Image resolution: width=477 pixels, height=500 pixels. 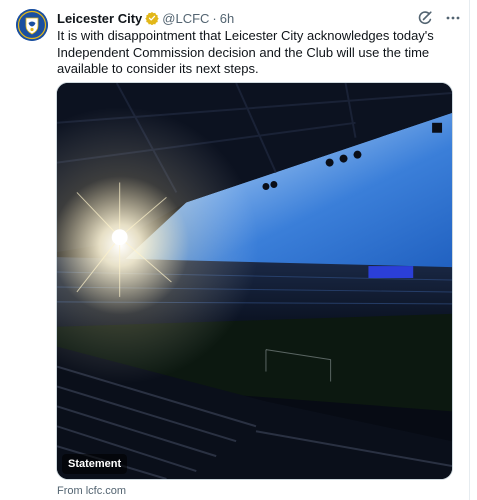 I want to click on avatar, so click(x=32, y=25).